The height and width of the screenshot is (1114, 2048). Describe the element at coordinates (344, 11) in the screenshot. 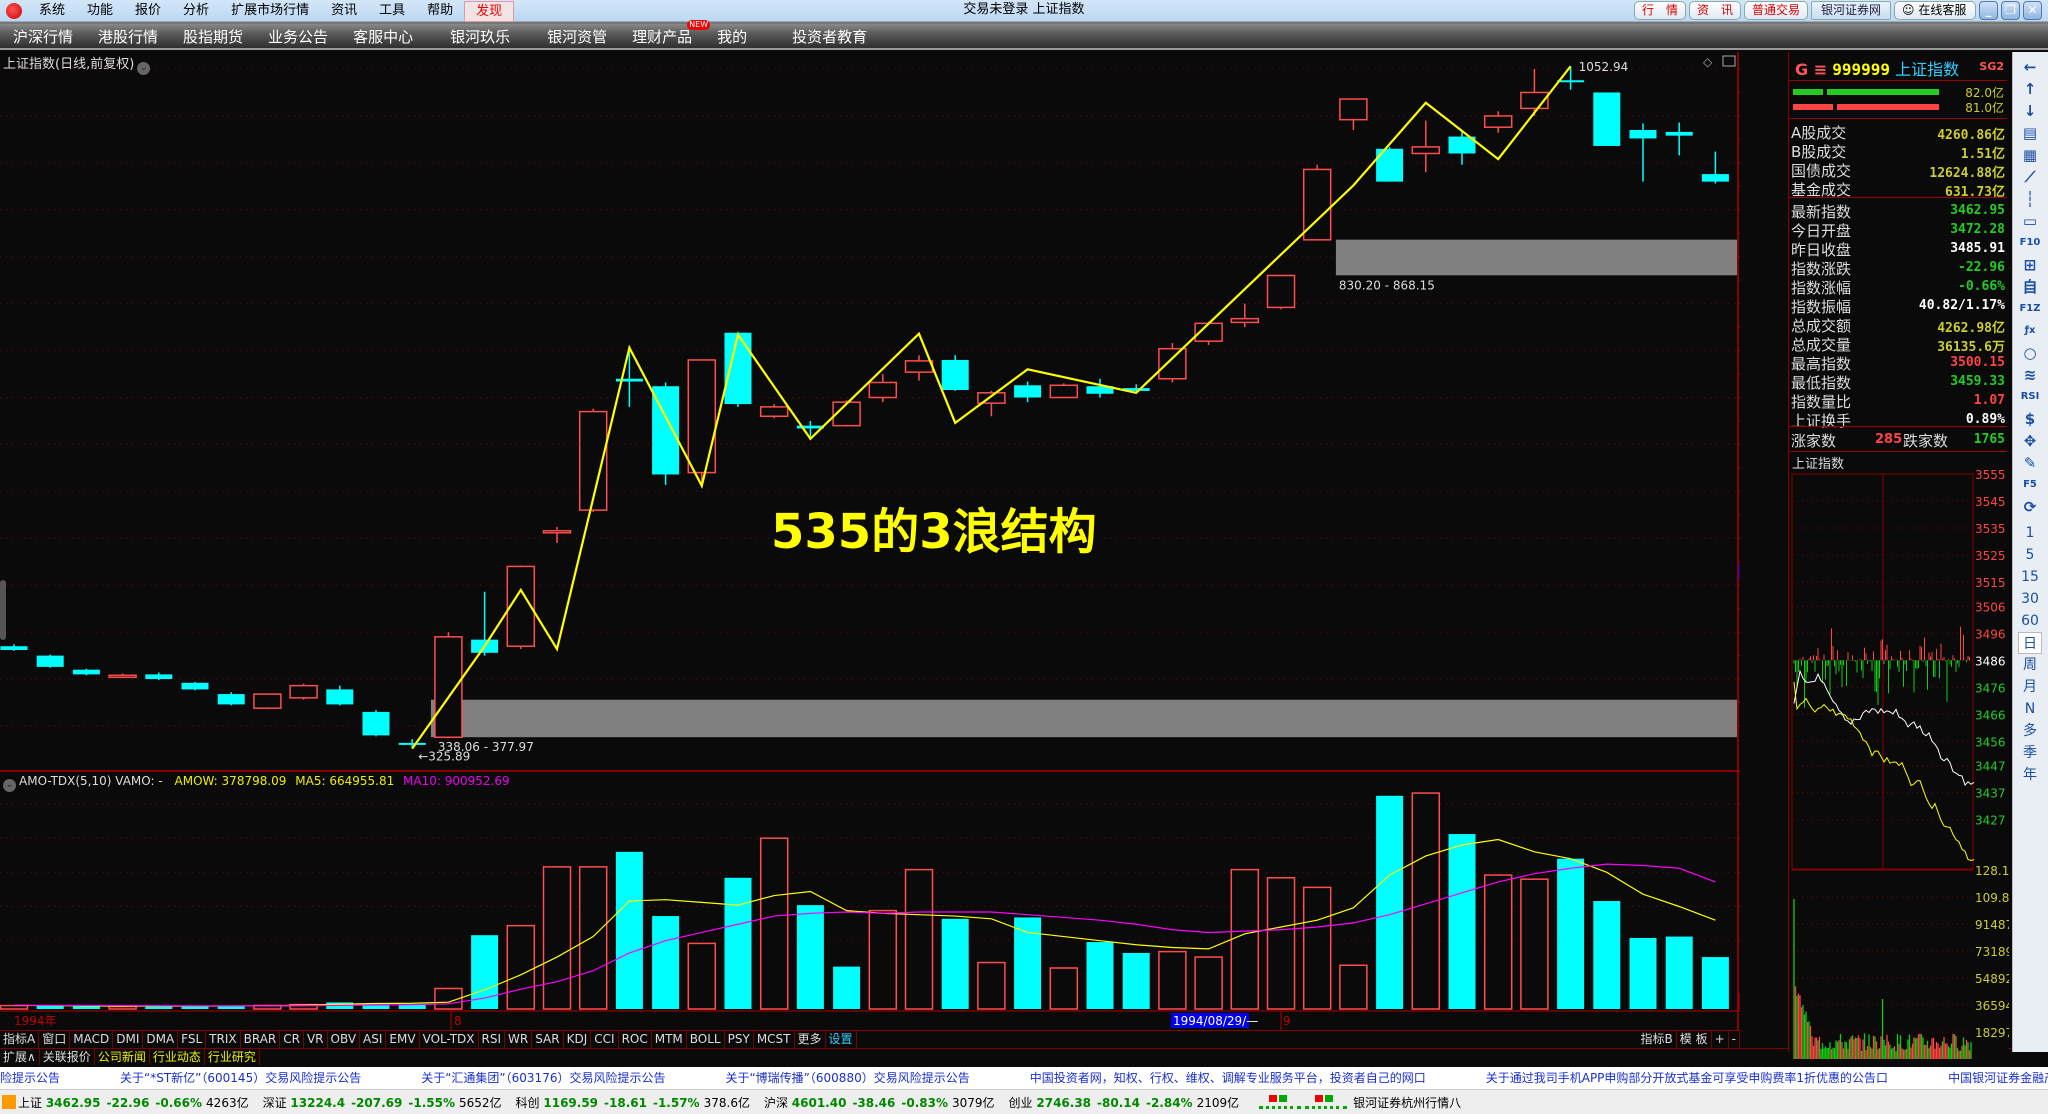

I see `menu-news: 资讯` at that location.